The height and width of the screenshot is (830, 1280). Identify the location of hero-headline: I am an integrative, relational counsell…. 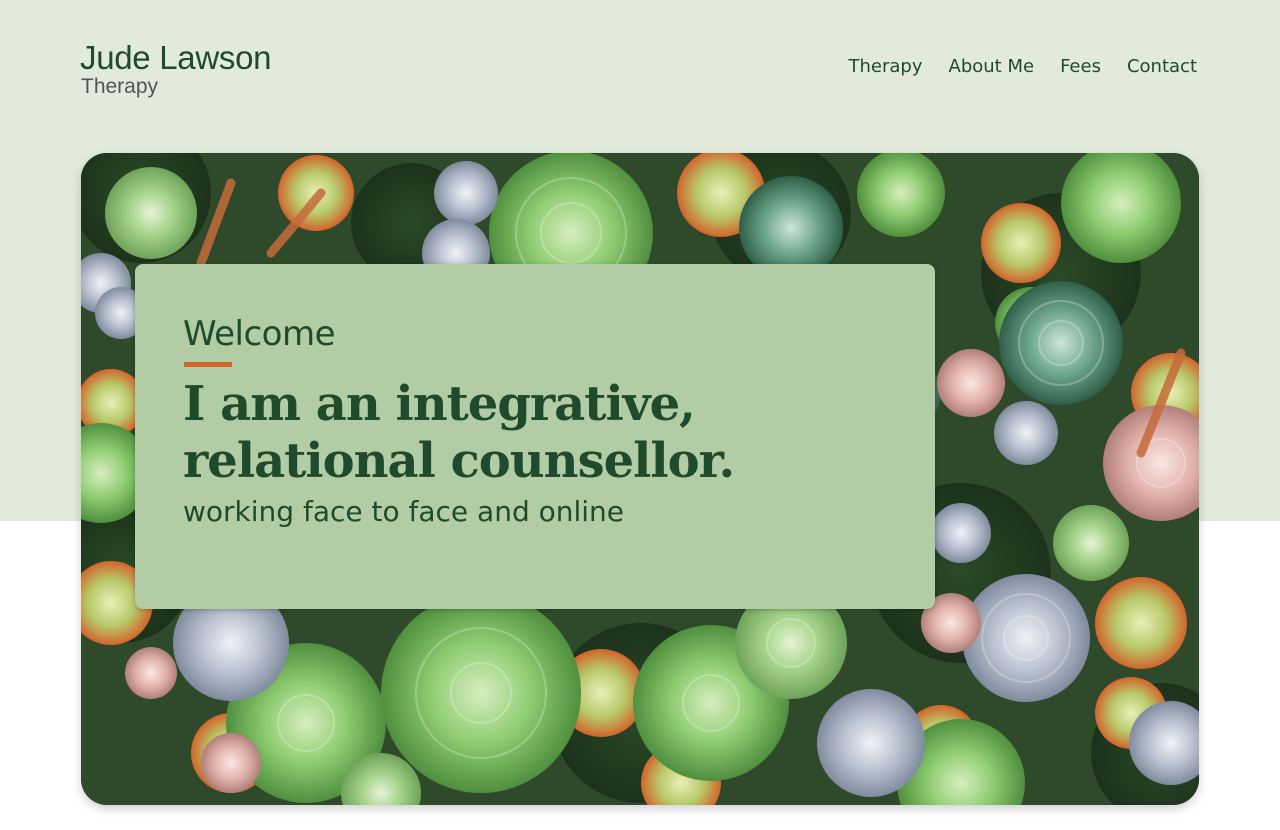
(543, 433).